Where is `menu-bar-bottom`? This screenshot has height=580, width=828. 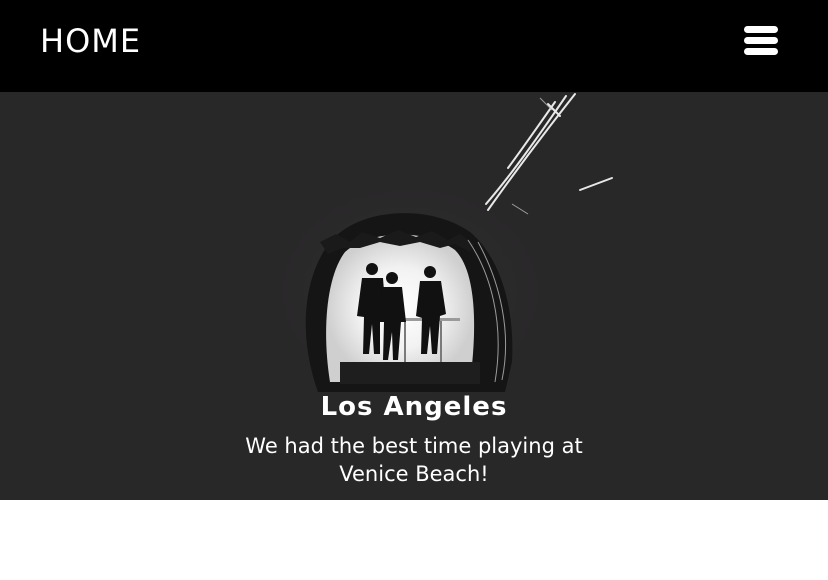
menu-bar-bottom is located at coordinates (761, 51).